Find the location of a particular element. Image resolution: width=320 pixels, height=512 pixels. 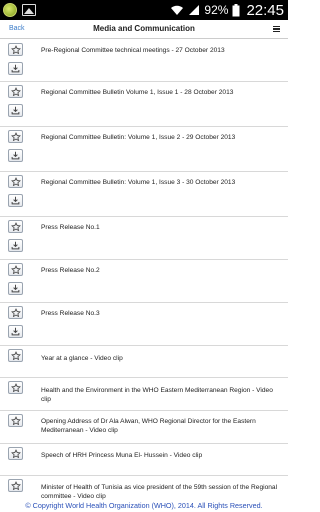

battery-percentage: 92% is located at coordinates (216, 10).